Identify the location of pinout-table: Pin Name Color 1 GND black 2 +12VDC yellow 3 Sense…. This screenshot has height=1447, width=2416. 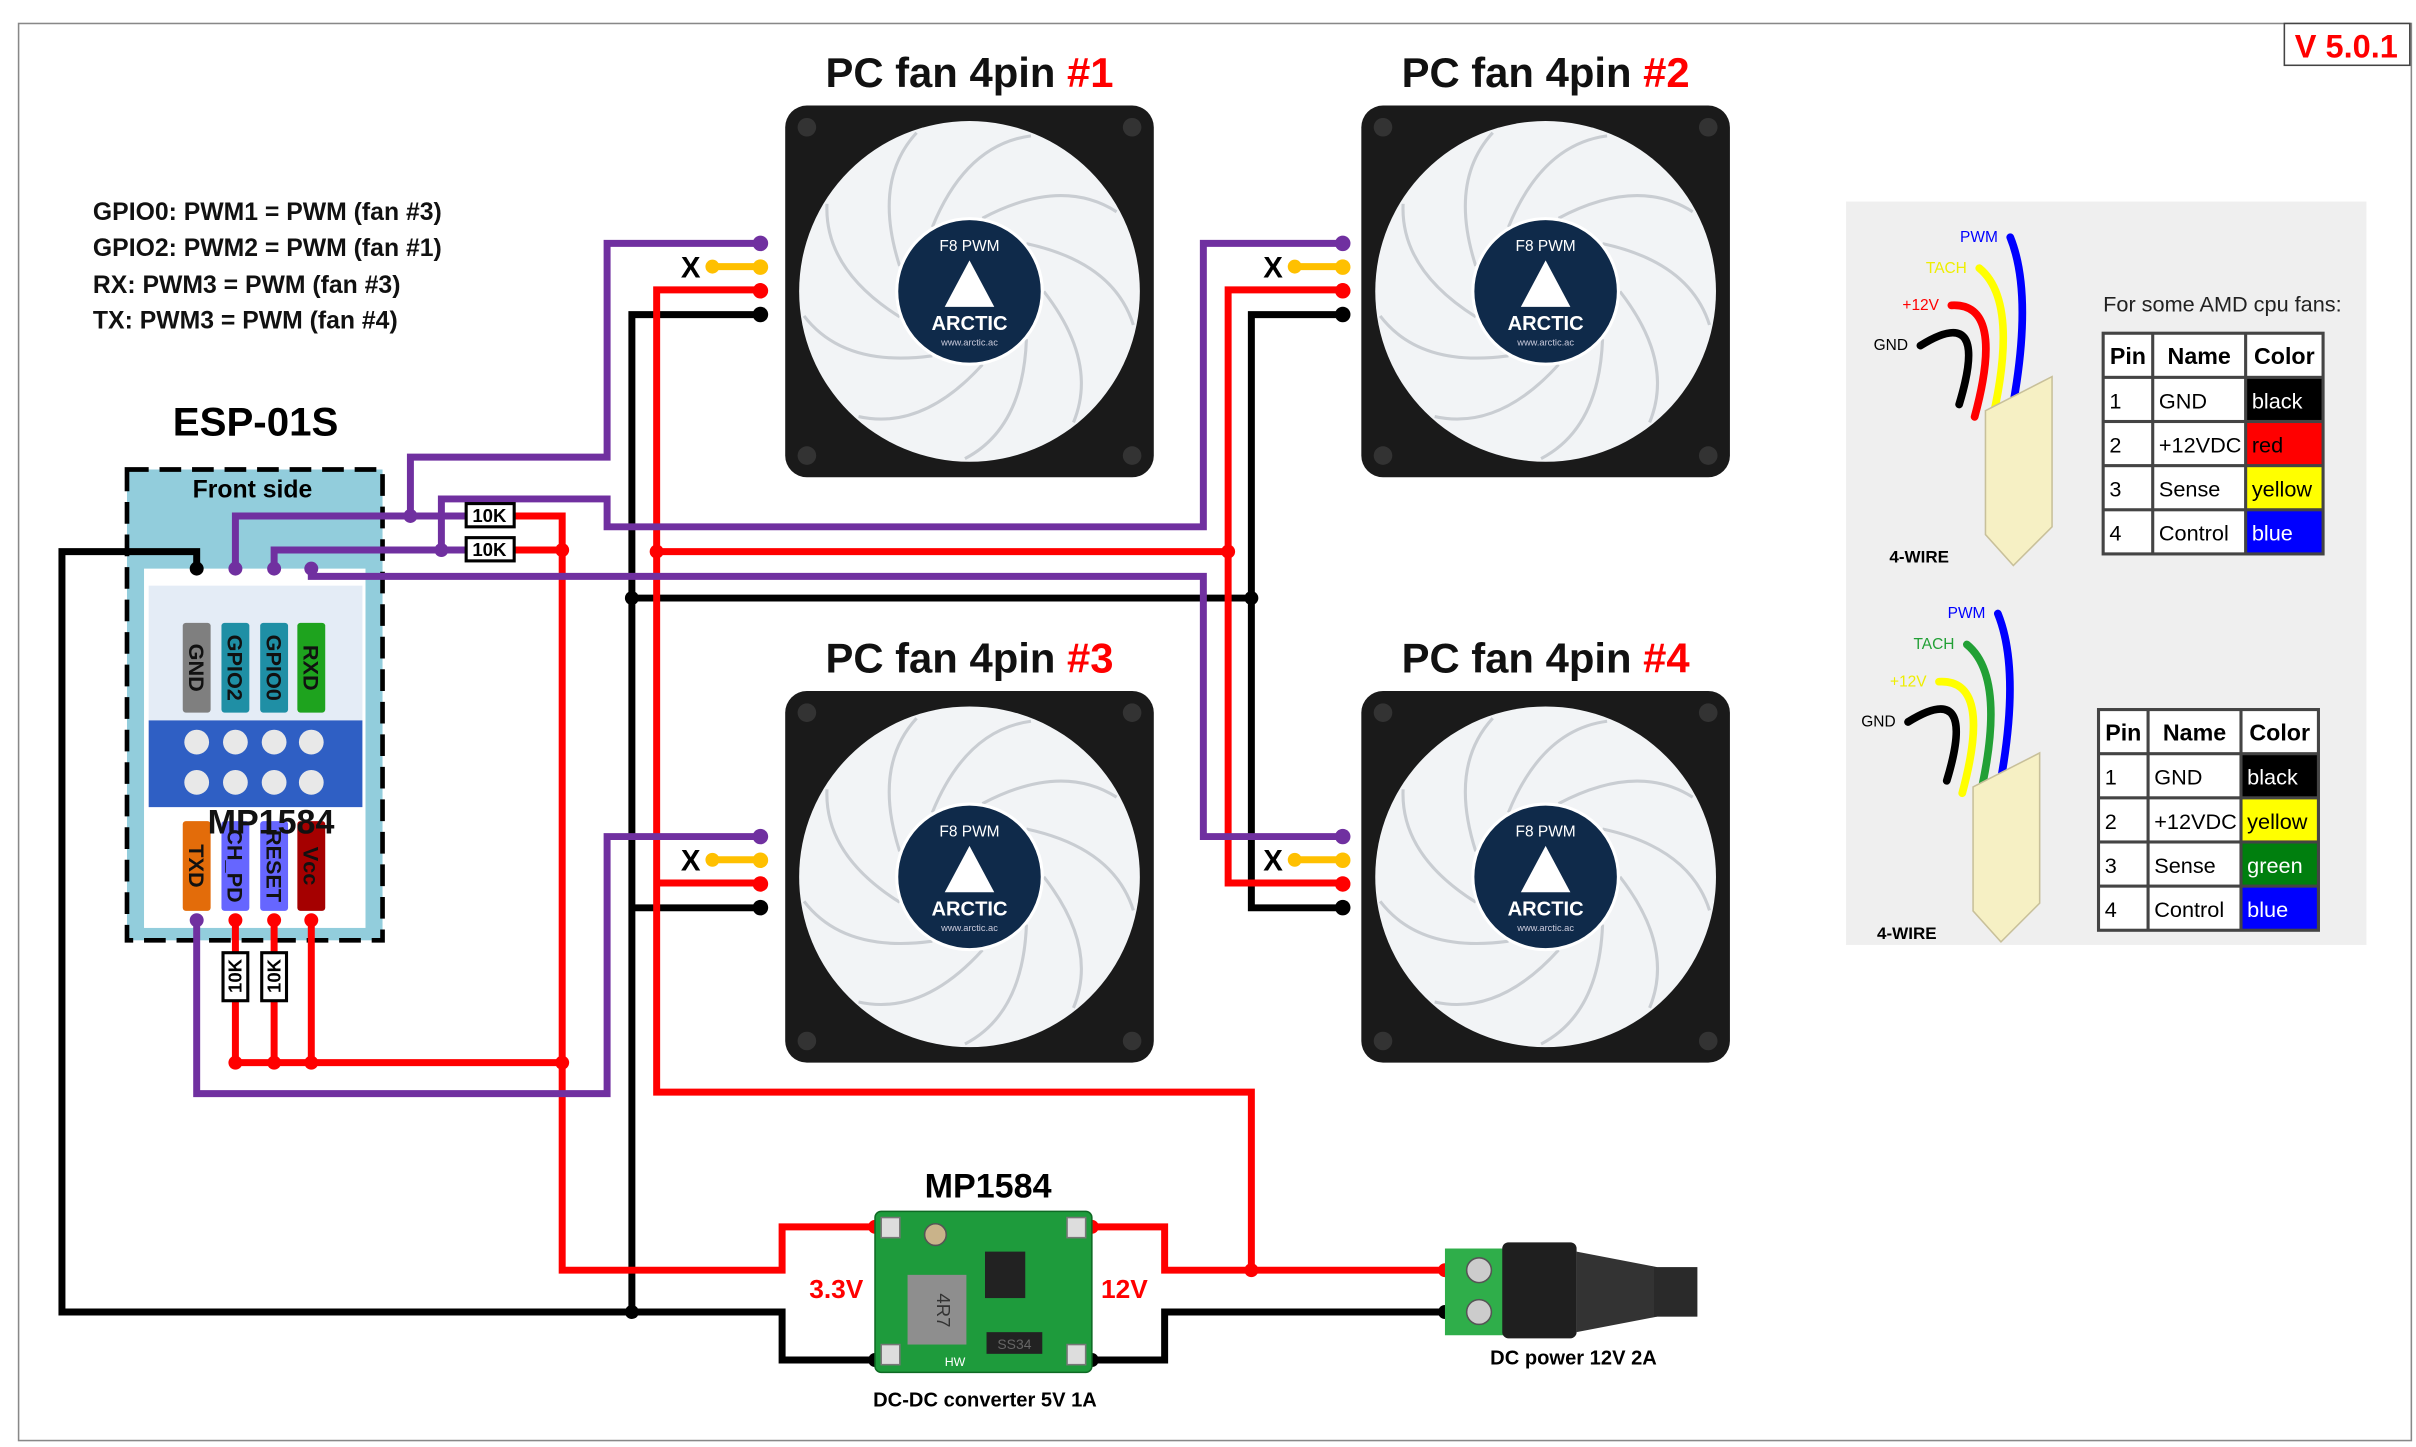
(2208, 820).